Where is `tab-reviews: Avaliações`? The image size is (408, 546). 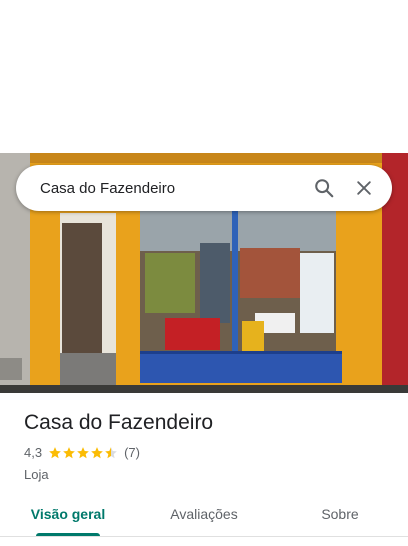
tab-reviews: Avaliações is located at coordinates (204, 516).